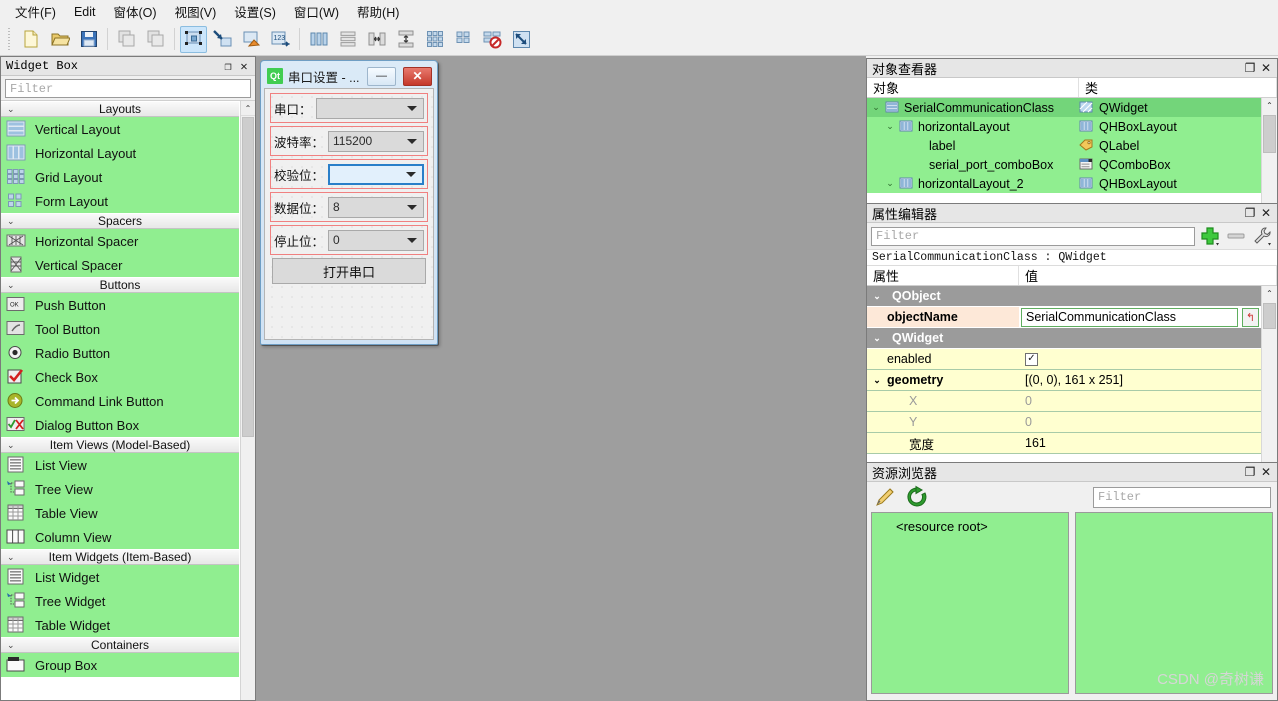  Describe the element at coordinates (251, 39) in the screenshot. I see `edit-buddies-button` at that location.